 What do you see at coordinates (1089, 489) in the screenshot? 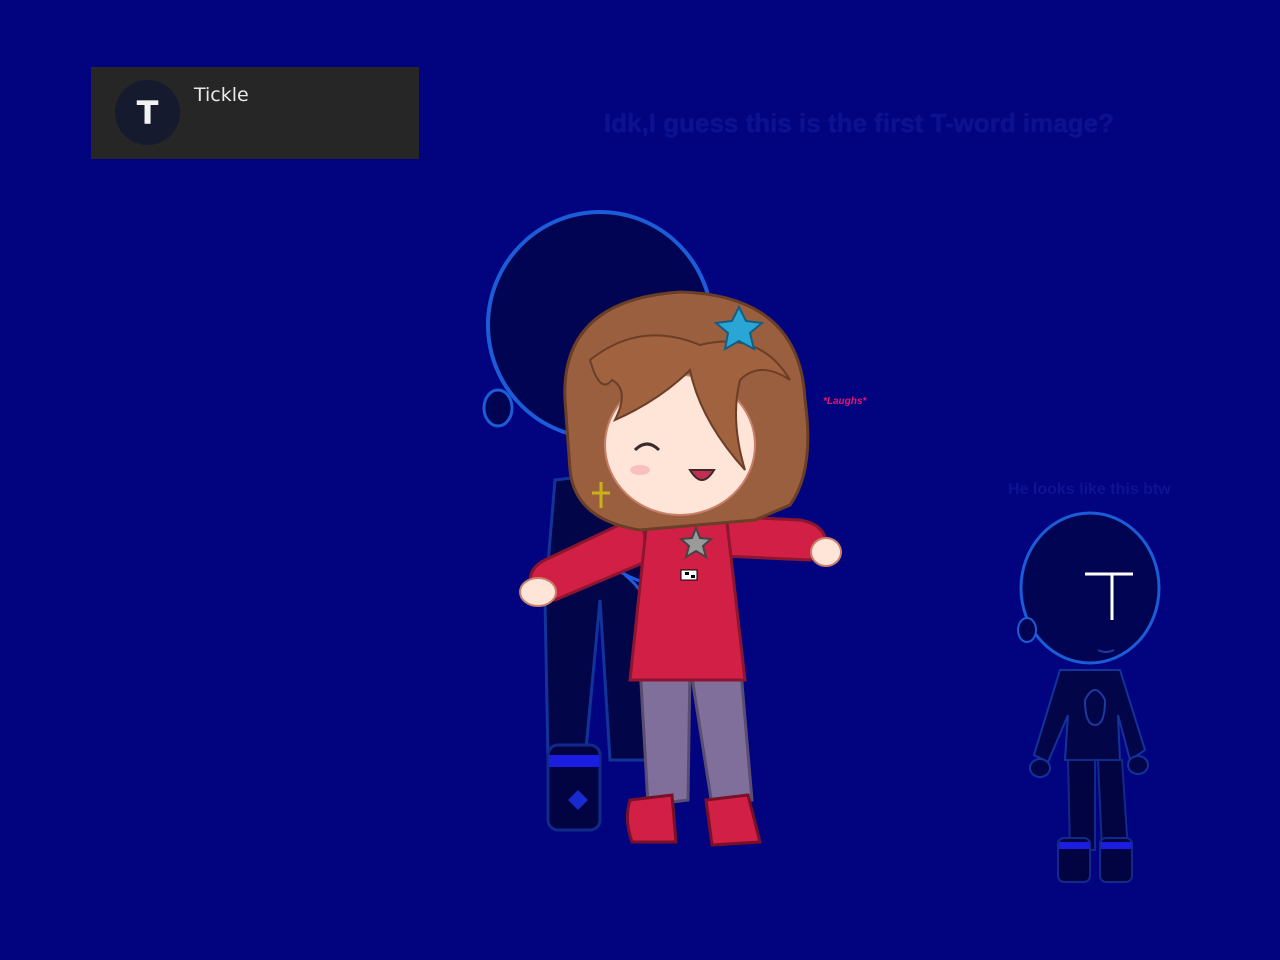
I see `side-note: He looks like this btw` at bounding box center [1089, 489].